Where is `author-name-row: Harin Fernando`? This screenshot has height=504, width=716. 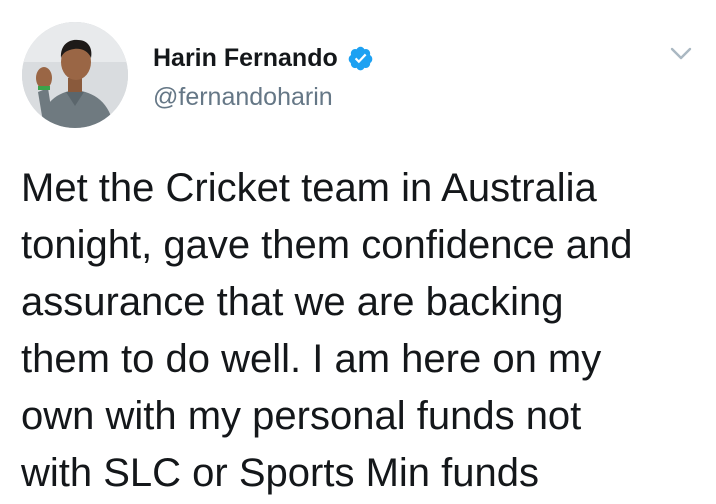 author-name-row: Harin Fernando is located at coordinates (263, 58).